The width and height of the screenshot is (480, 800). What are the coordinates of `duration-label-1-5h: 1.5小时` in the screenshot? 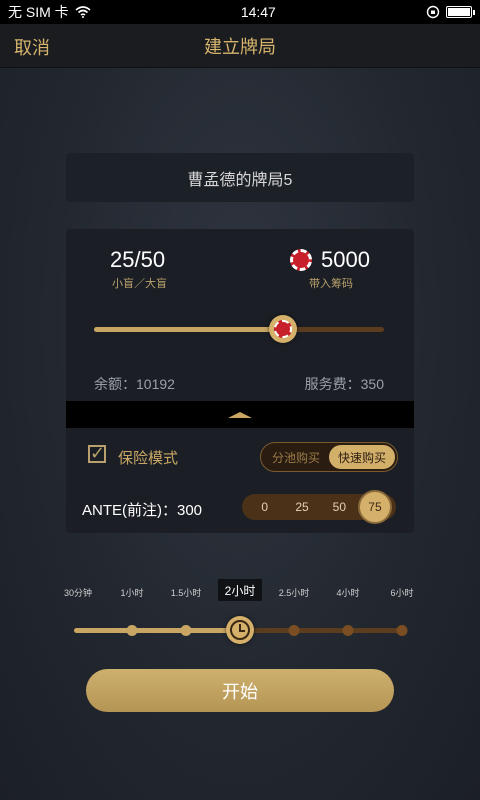 It's located at (186, 592).